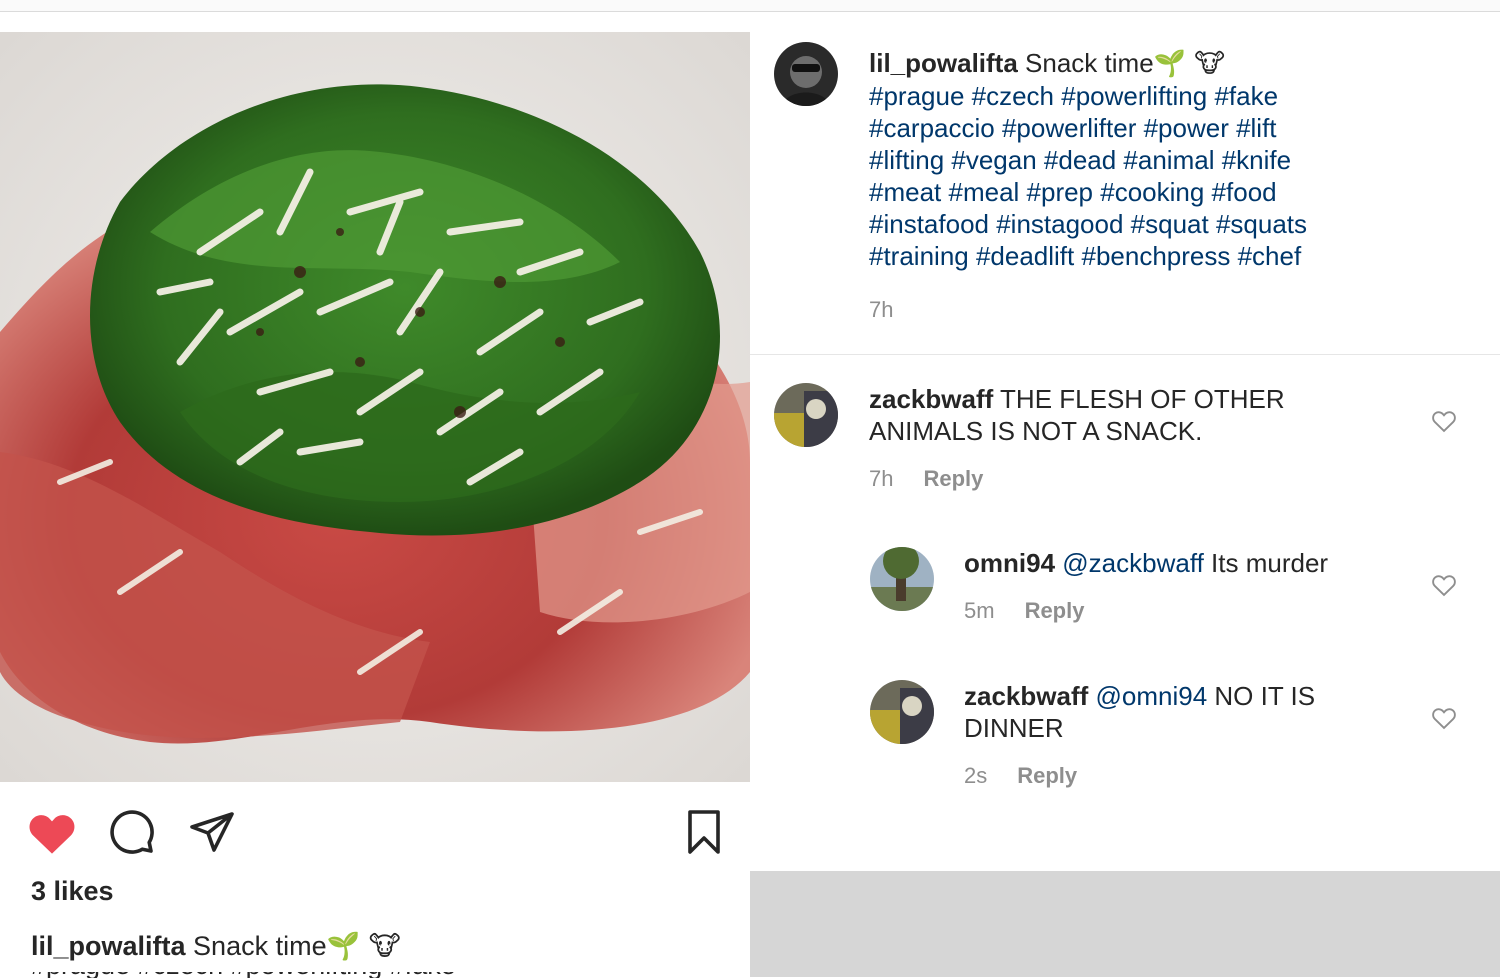 This screenshot has height=978, width=1500. I want to click on hashtag-line: #meat #meal #prep #cooking #food, so click(1169, 192).